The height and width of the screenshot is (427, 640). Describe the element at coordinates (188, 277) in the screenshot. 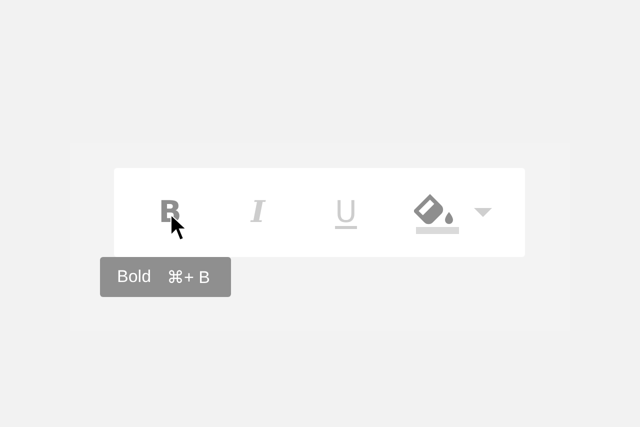

I see `shortcut-text: ⌘+ B` at that location.